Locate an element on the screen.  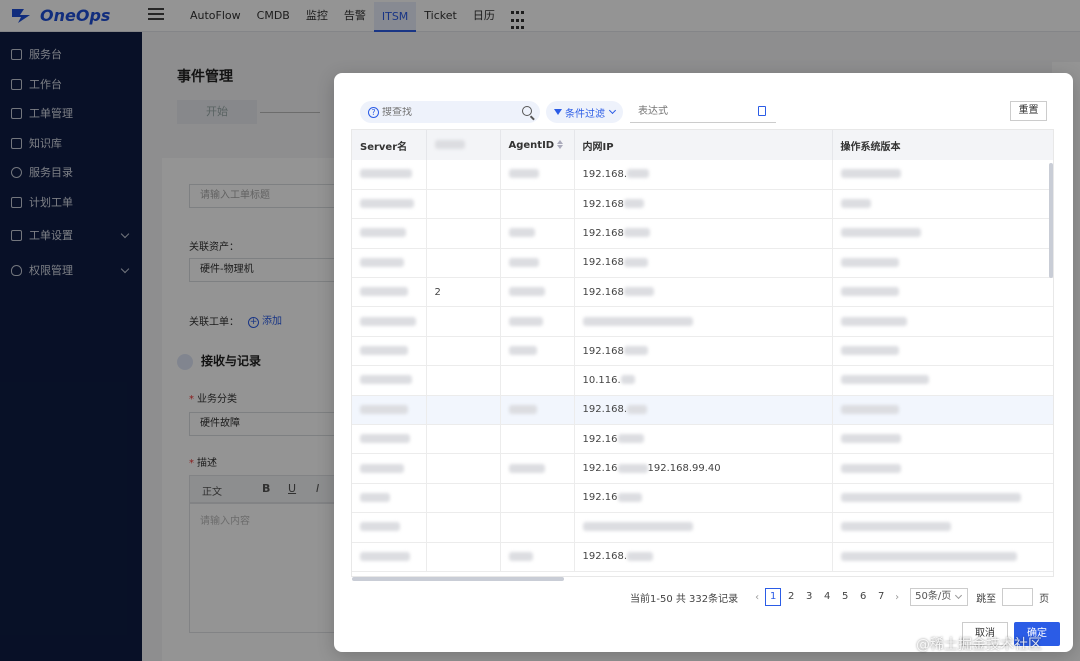
page-size-select: 50条/页 is located at coordinates (939, 597).